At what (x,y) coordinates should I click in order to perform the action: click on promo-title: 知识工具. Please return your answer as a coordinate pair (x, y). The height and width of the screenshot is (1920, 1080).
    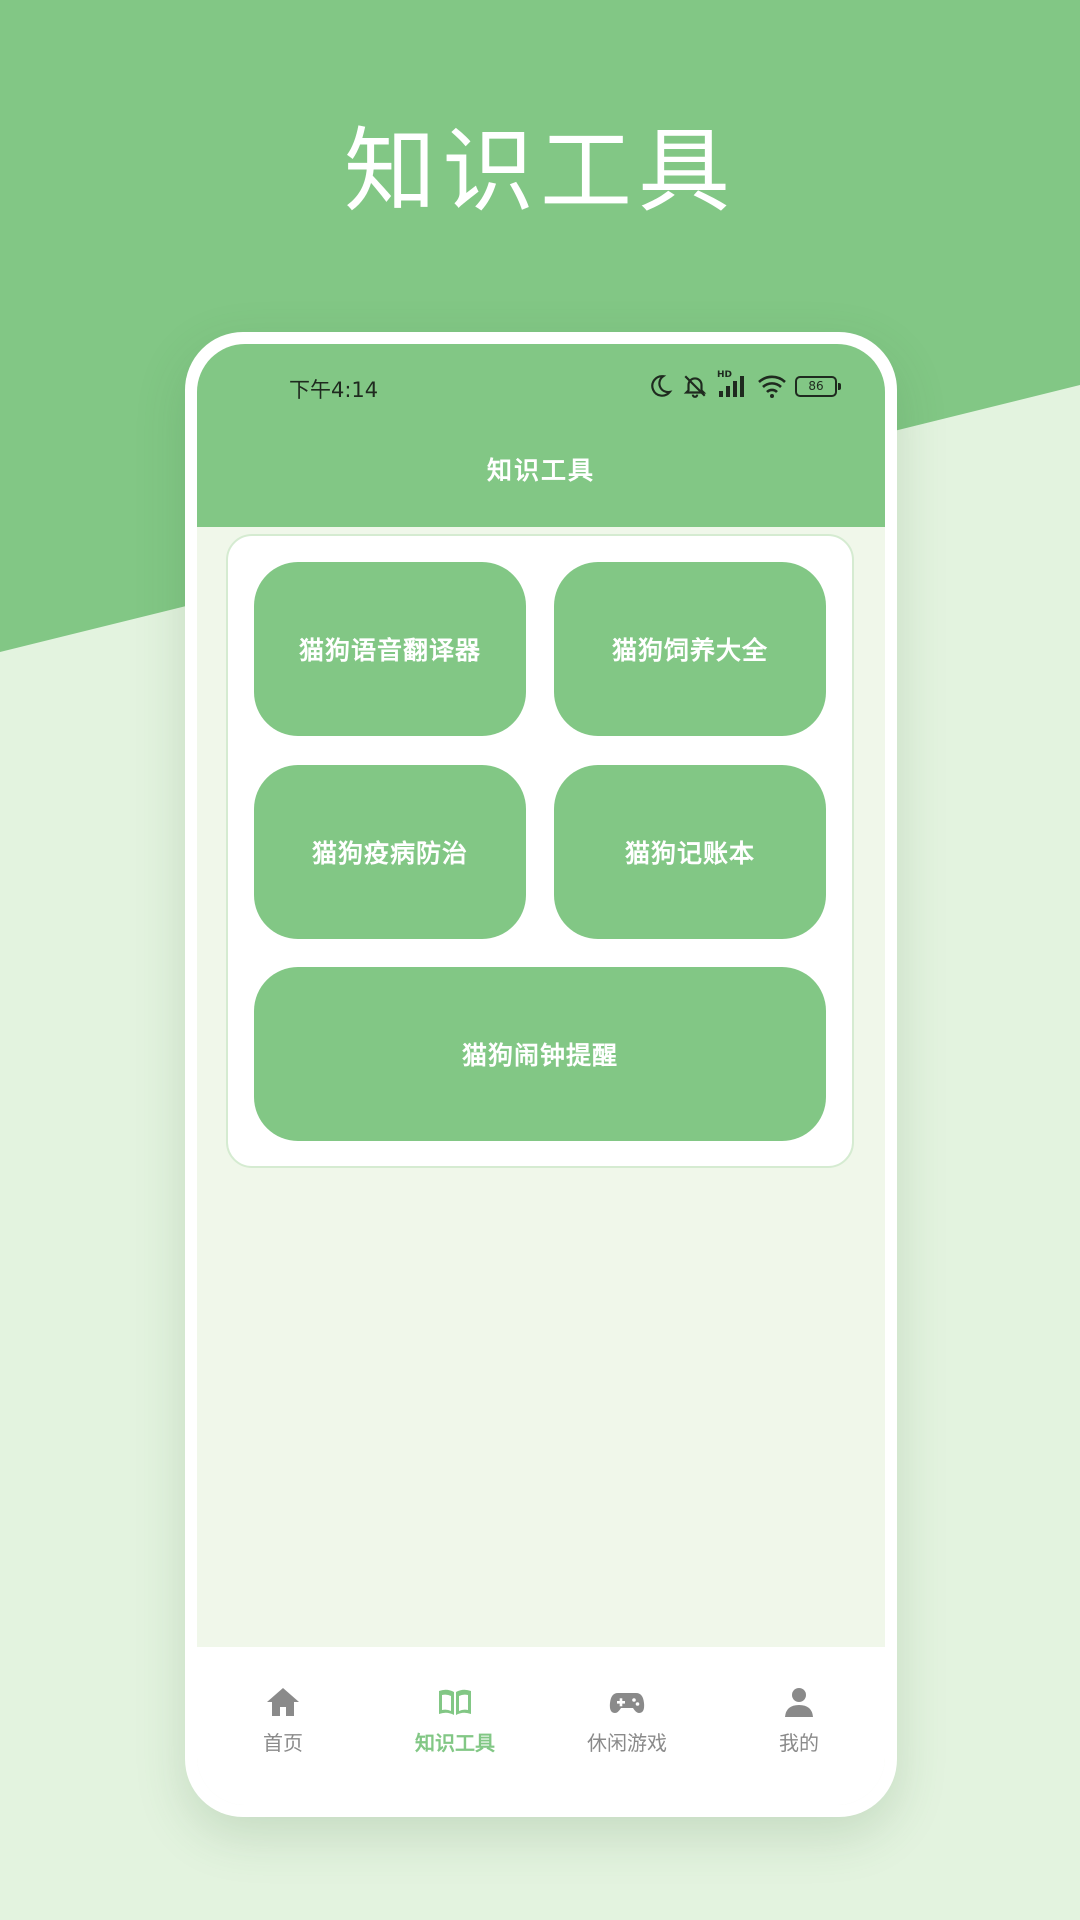
    Looking at the image, I should click on (539, 171).